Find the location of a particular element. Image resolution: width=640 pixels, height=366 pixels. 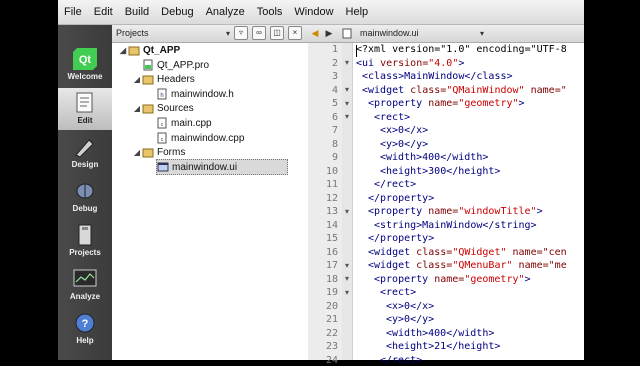

tree-item-main-cpp: c main.cpp is located at coordinates (184, 123).